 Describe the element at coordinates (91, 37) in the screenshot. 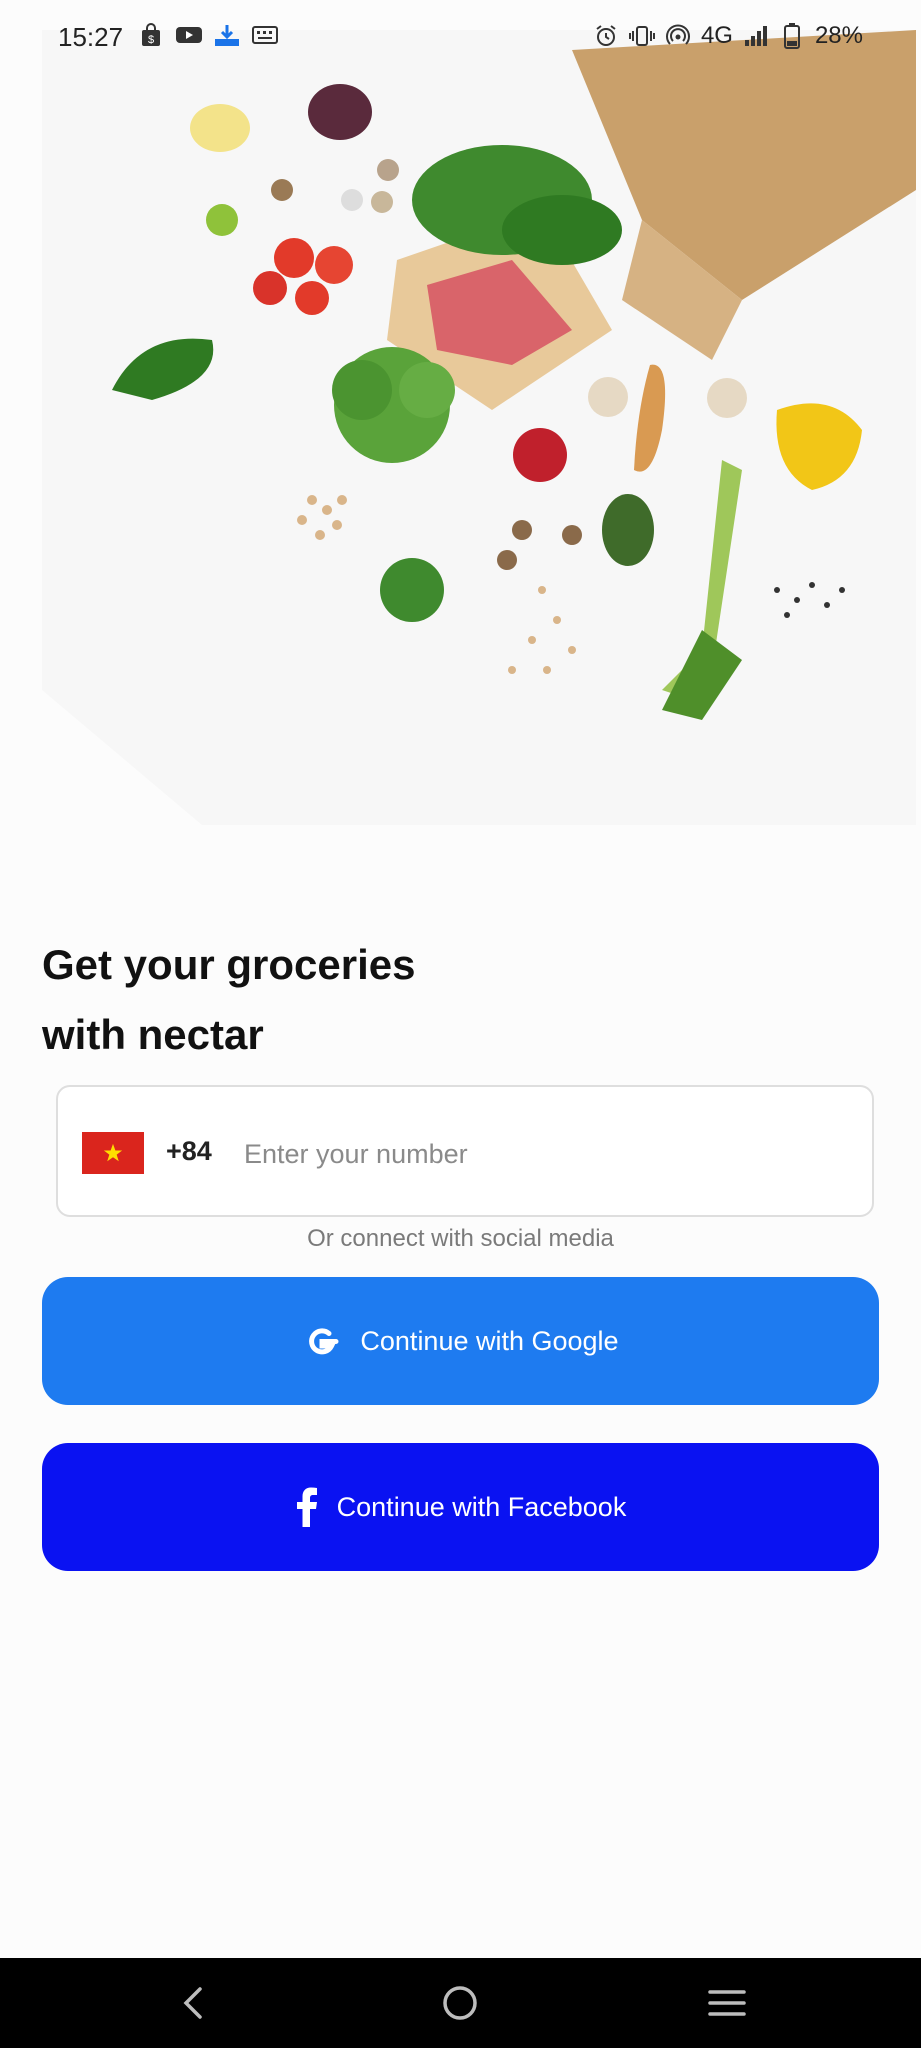

I see `status-time: 15:27` at that location.